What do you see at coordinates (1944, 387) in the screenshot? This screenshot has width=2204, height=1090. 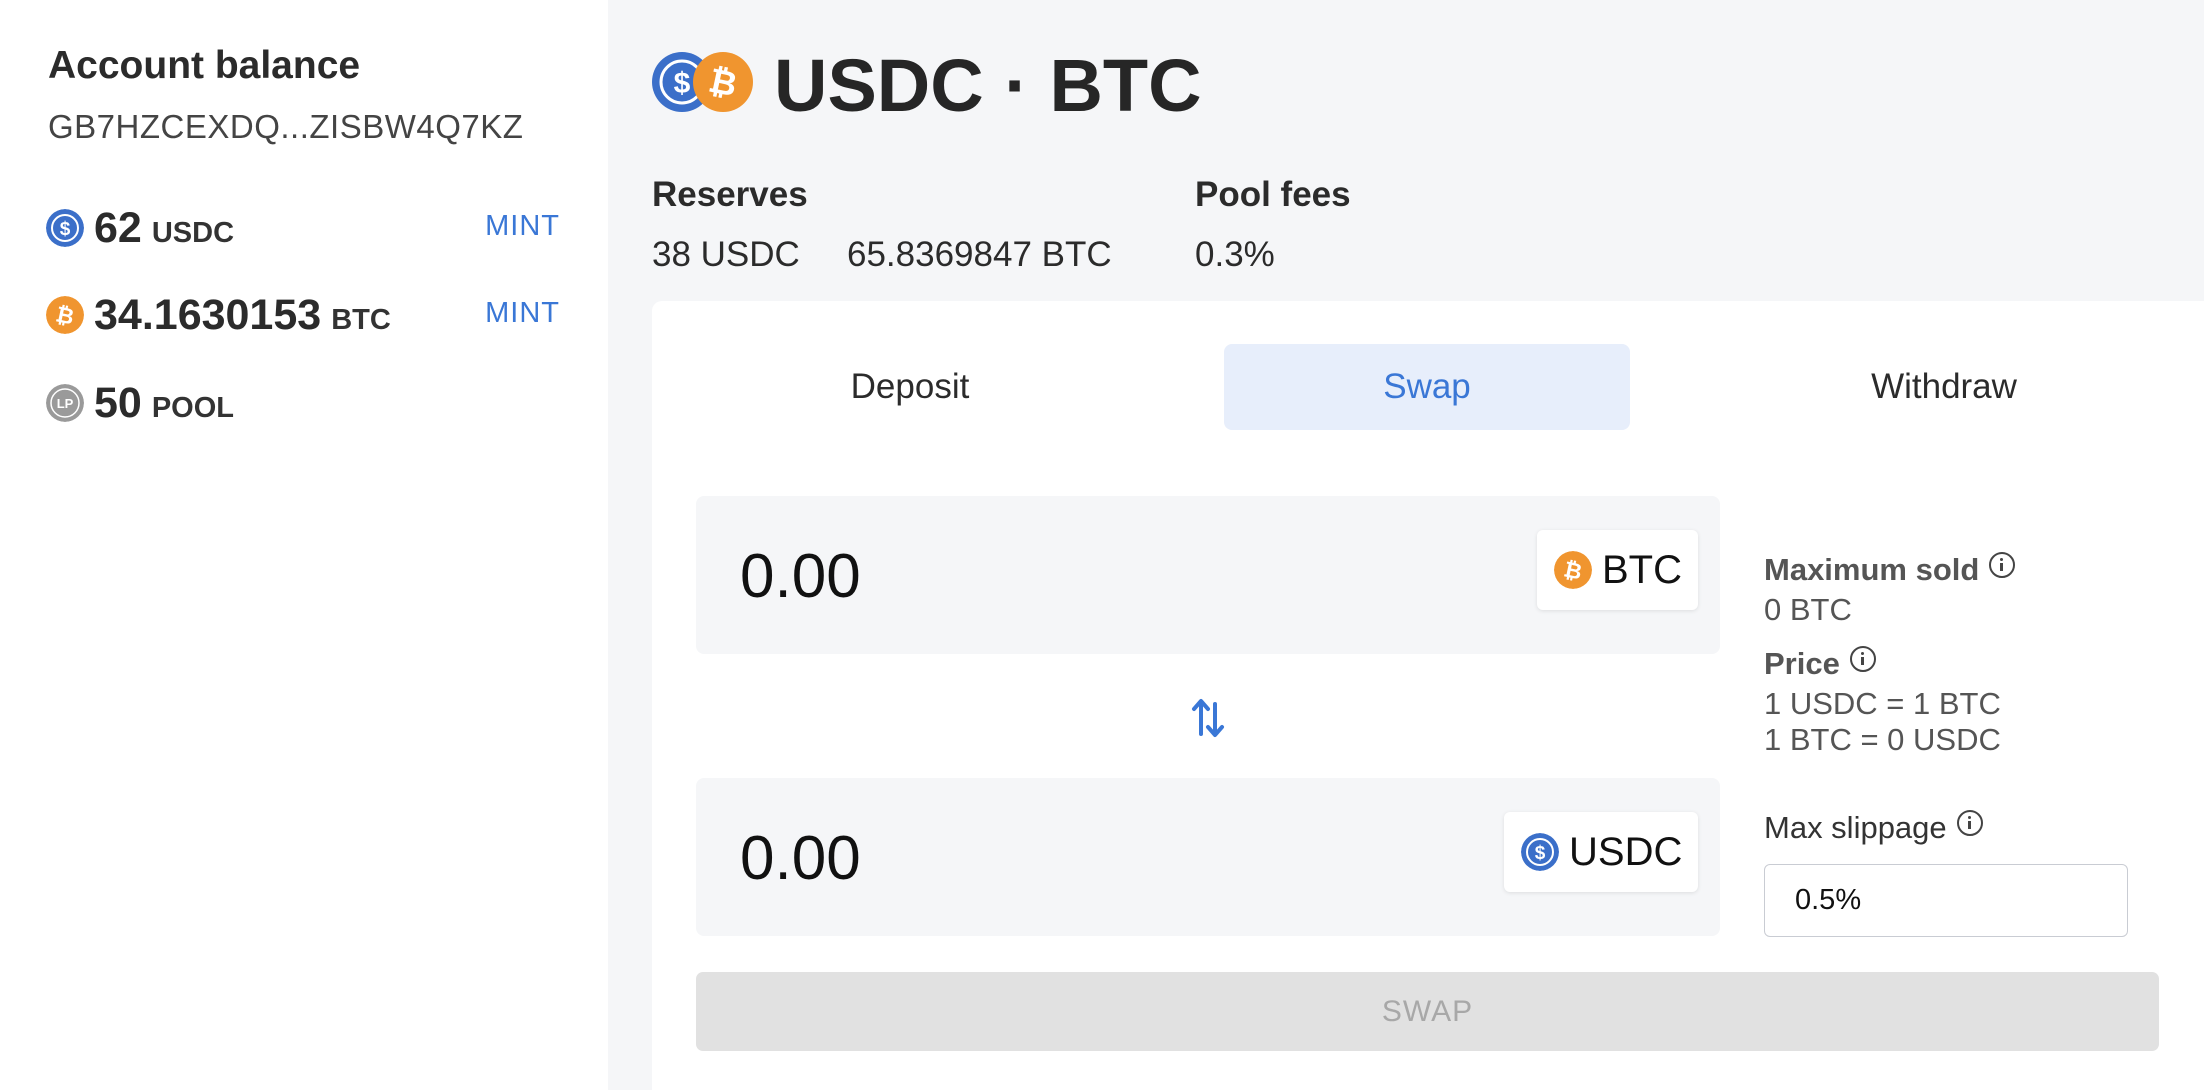 I see `tab-withdraw: Withdraw` at bounding box center [1944, 387].